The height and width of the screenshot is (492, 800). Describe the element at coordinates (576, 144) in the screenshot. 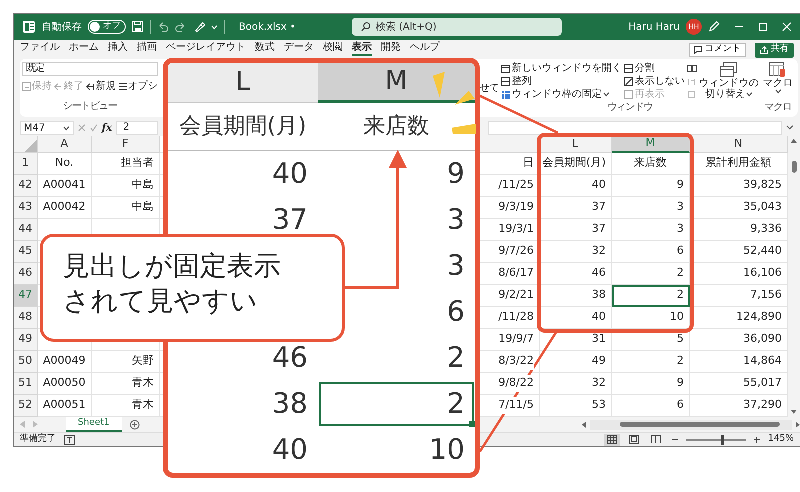

I see `column-header: L` at that location.